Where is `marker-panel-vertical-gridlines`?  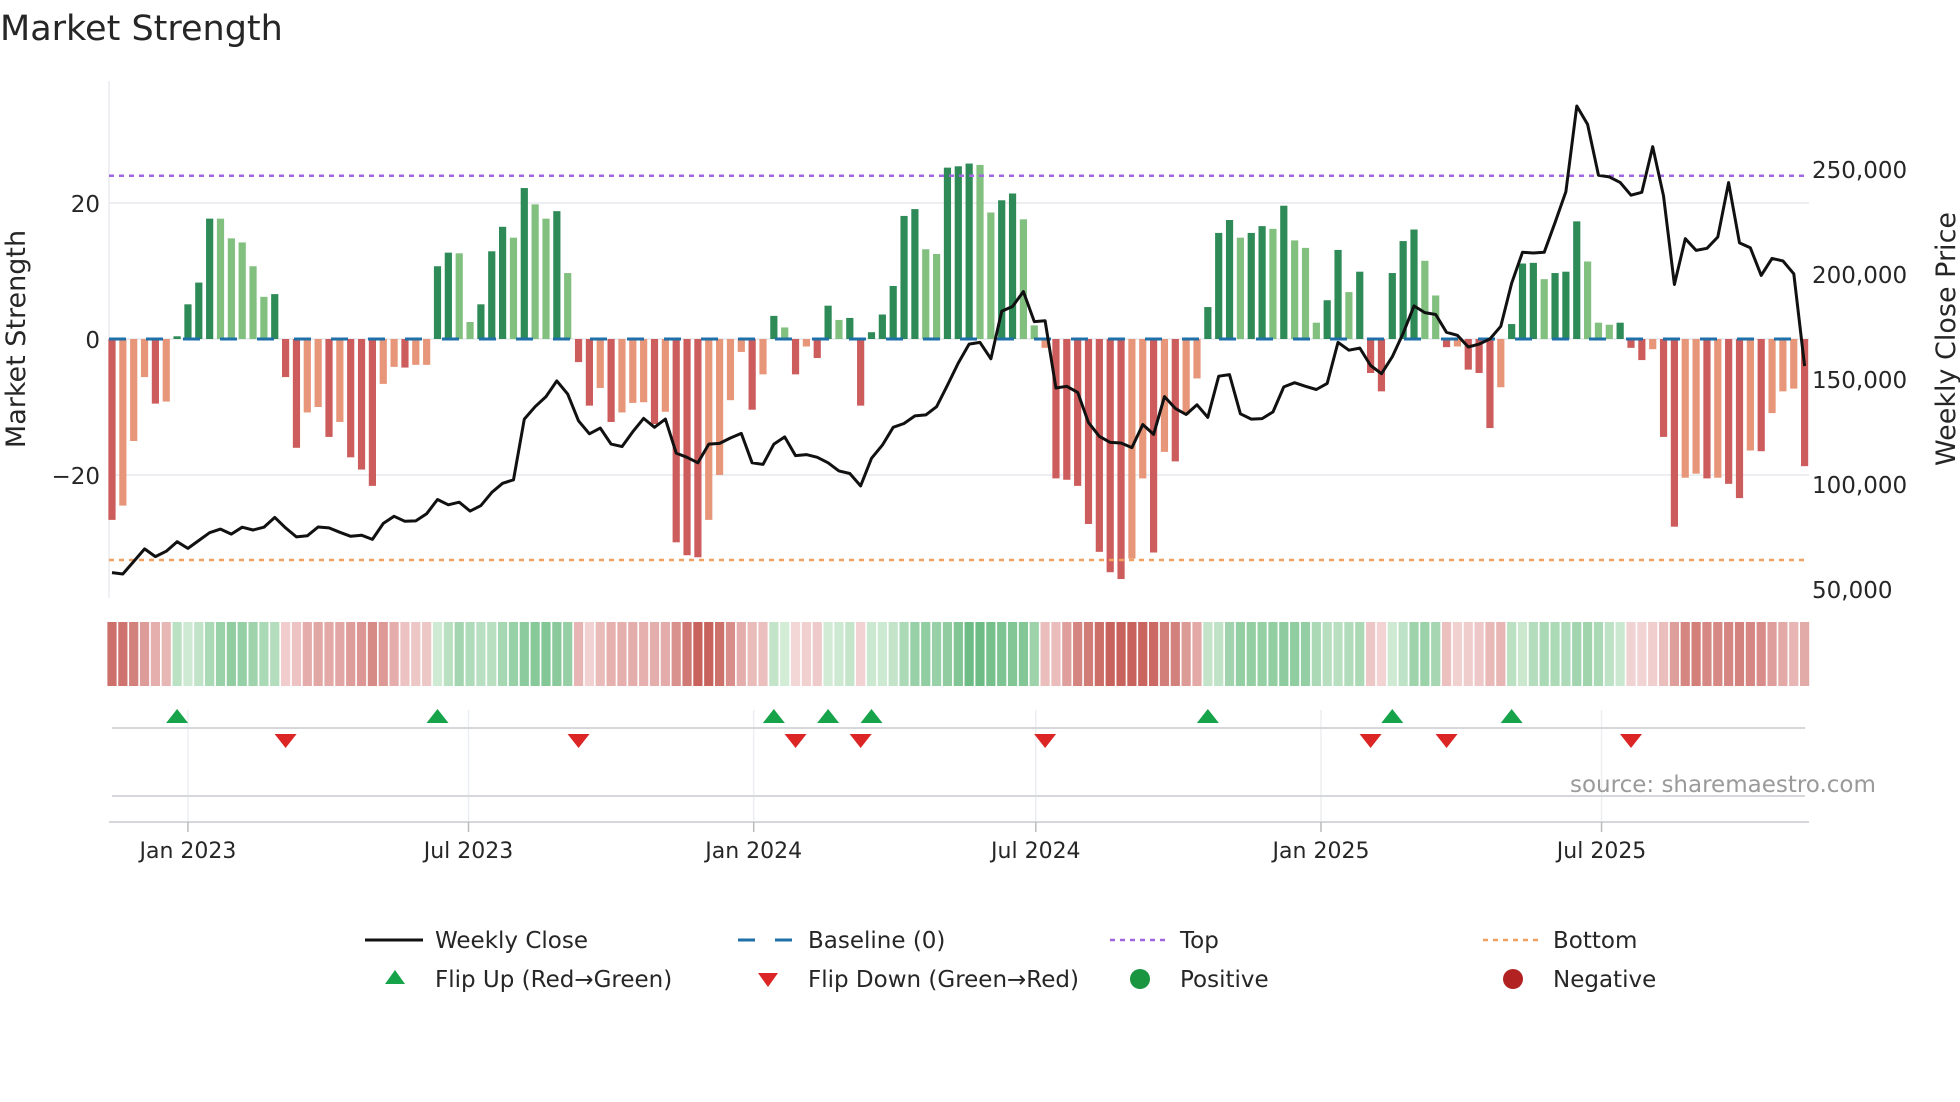
marker-panel-vertical-gridlines is located at coordinates (895, 766).